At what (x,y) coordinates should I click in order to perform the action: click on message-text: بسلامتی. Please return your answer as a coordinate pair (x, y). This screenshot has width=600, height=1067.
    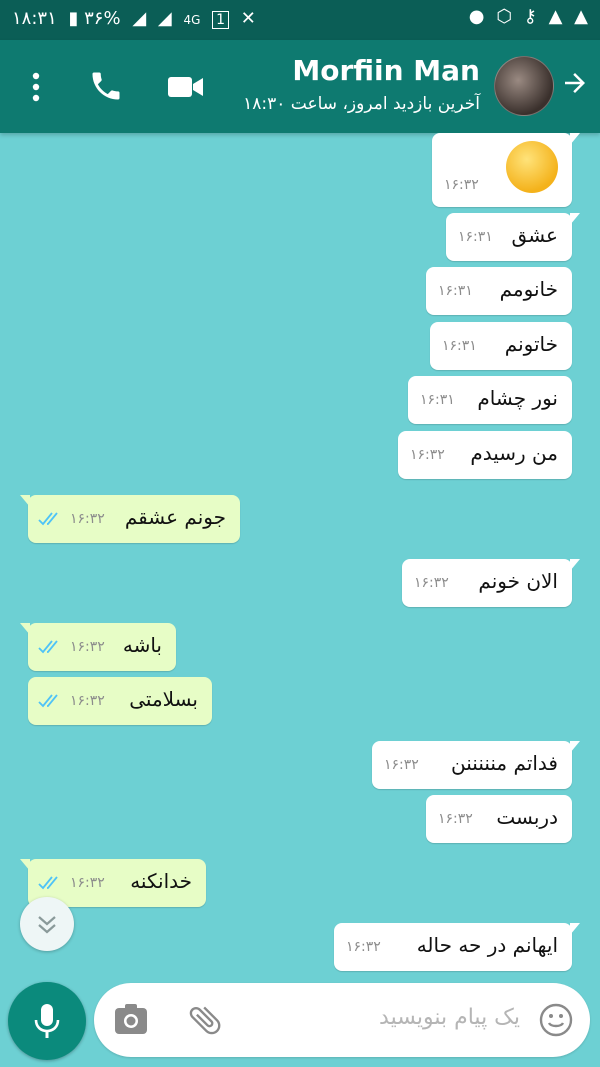
    Looking at the image, I should click on (163, 699).